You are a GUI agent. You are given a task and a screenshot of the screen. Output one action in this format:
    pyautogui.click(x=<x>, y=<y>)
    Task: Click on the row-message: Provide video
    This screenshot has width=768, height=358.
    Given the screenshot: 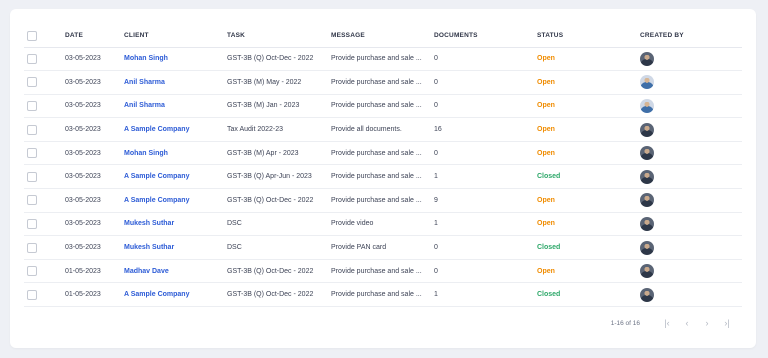 What is the action you would take?
    pyautogui.click(x=382, y=224)
    